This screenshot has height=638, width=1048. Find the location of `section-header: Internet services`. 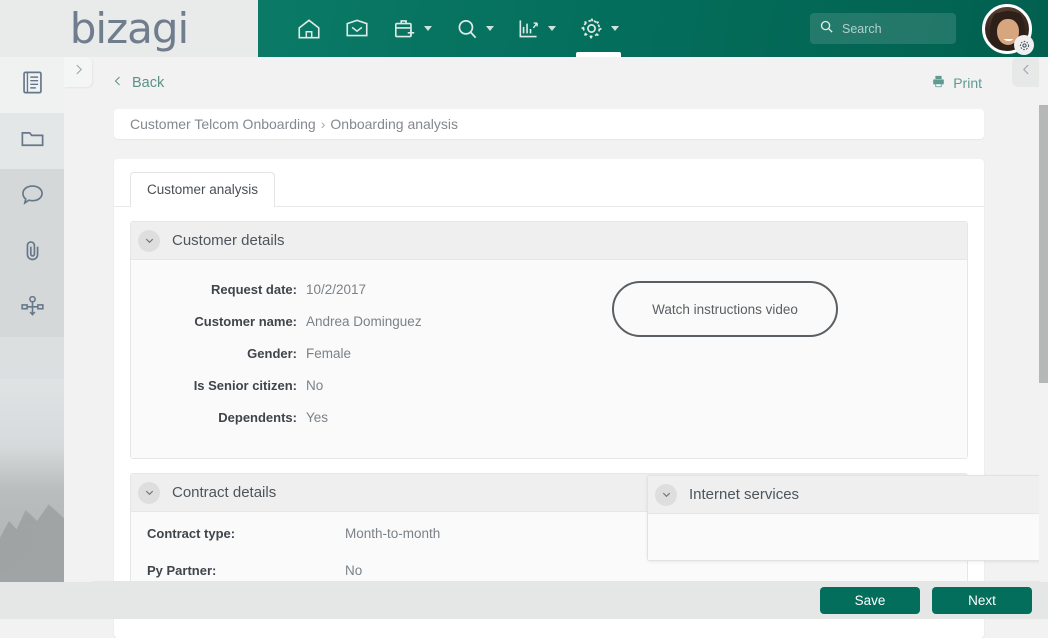

section-header: Internet services is located at coordinates (847, 495).